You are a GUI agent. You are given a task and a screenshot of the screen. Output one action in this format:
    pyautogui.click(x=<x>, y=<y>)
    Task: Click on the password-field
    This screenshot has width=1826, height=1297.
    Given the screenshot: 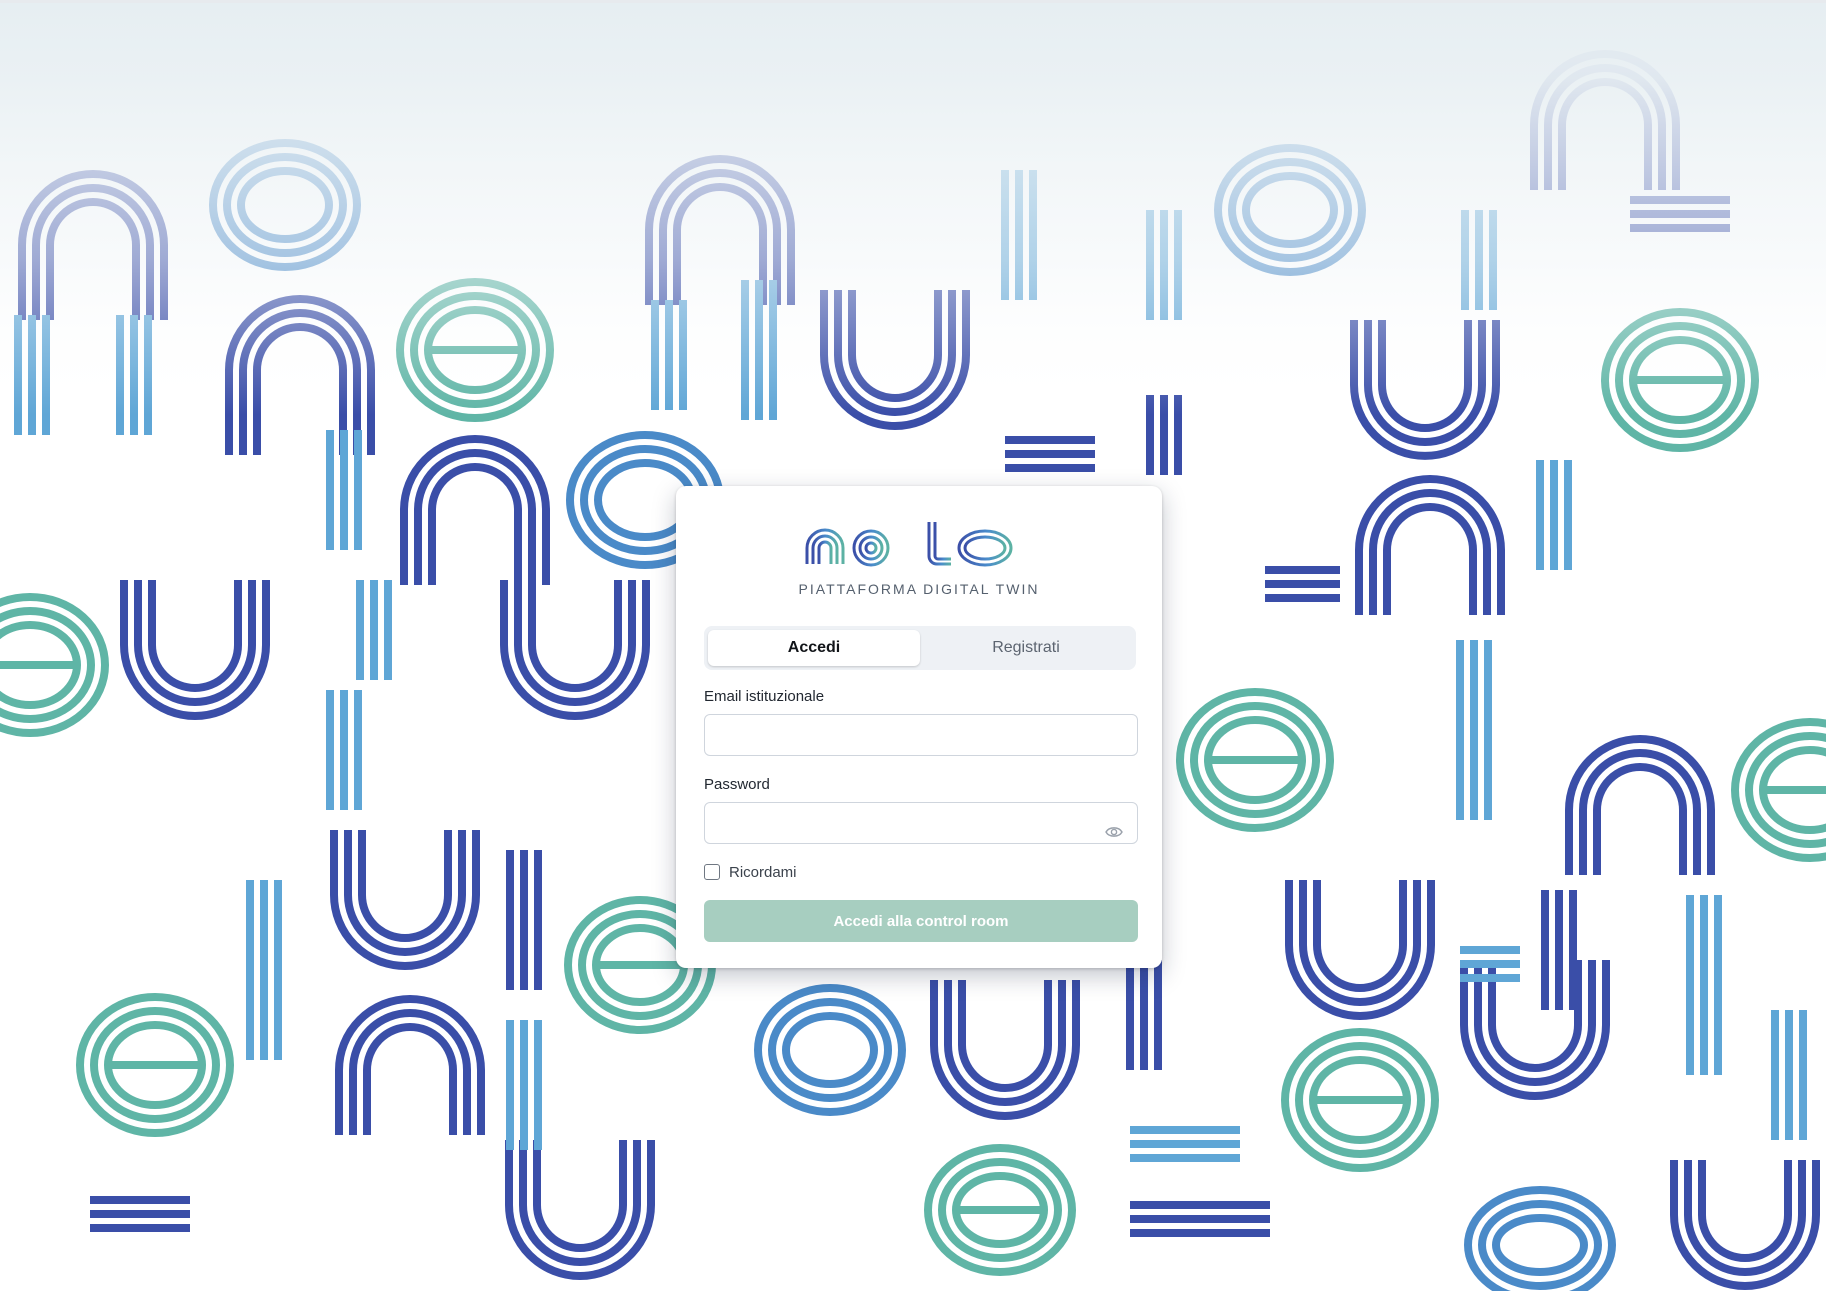 What is the action you would take?
    pyautogui.click(x=921, y=823)
    